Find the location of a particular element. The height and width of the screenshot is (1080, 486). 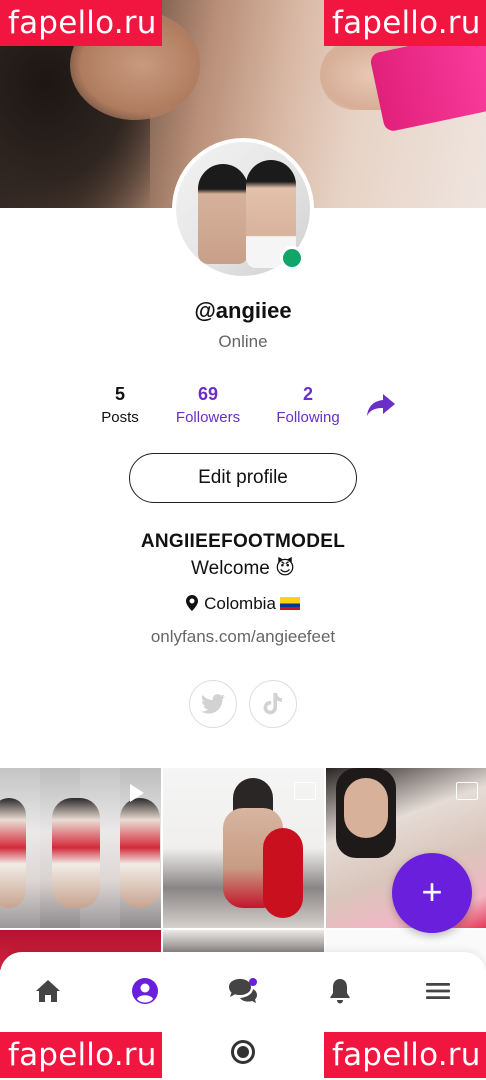

profile-icon is located at coordinates (145, 991).